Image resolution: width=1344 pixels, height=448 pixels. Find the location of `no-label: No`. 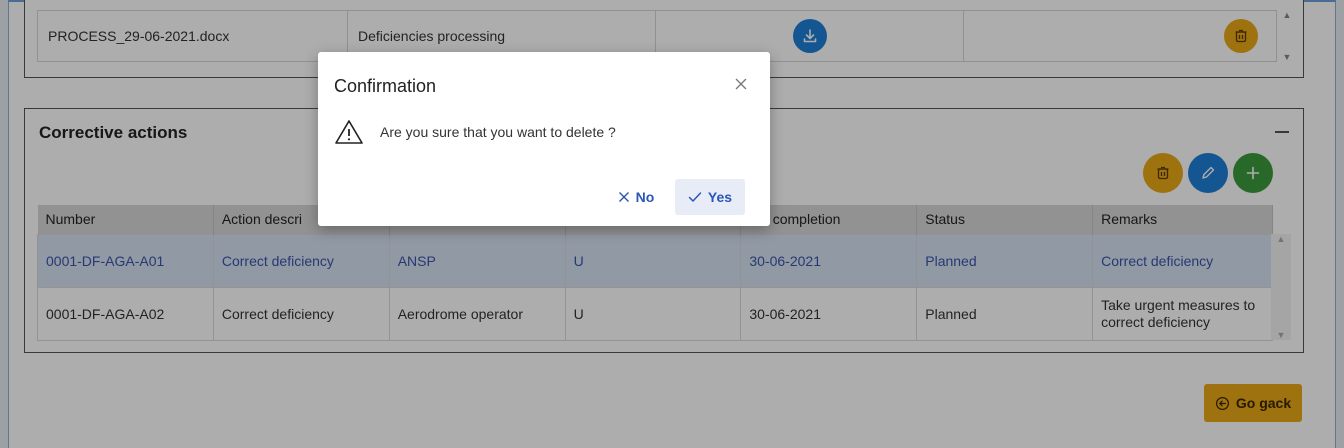

no-label: No is located at coordinates (645, 197).